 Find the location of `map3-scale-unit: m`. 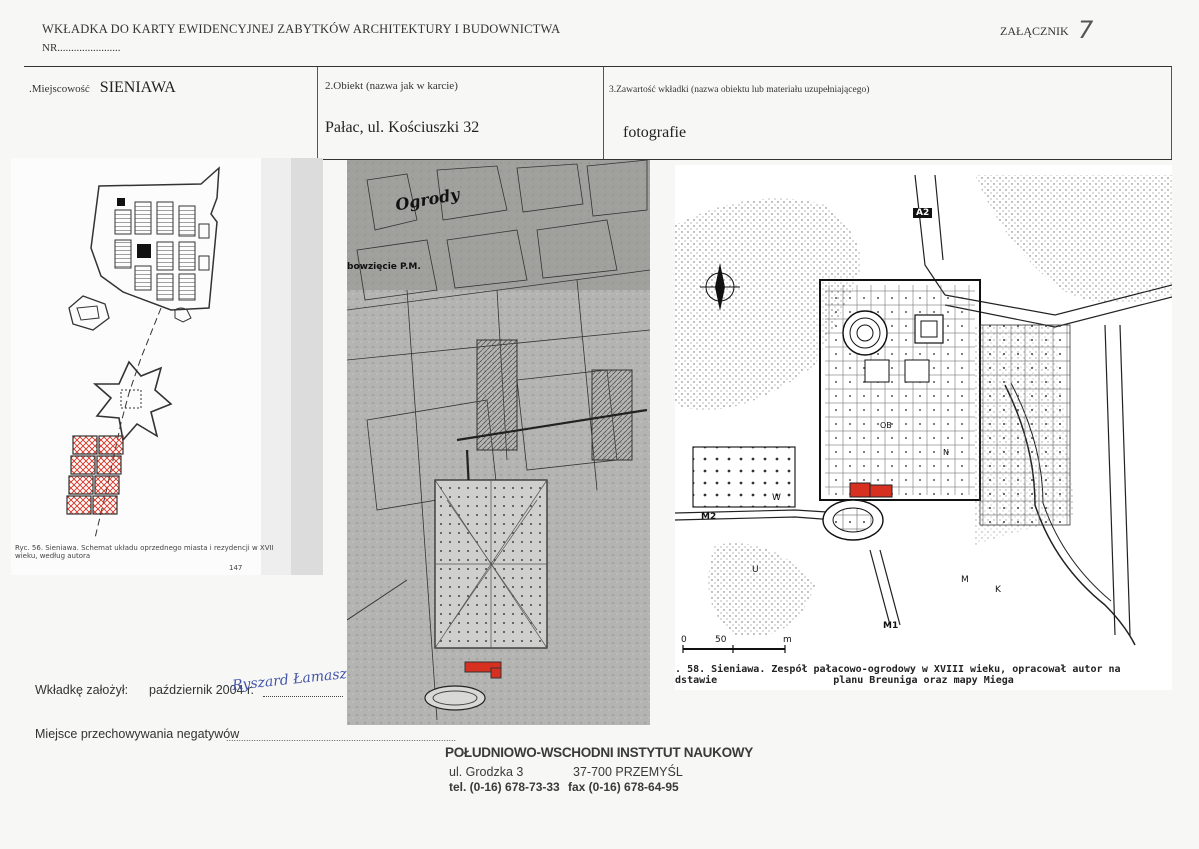

map3-scale-unit: m is located at coordinates (787, 640).